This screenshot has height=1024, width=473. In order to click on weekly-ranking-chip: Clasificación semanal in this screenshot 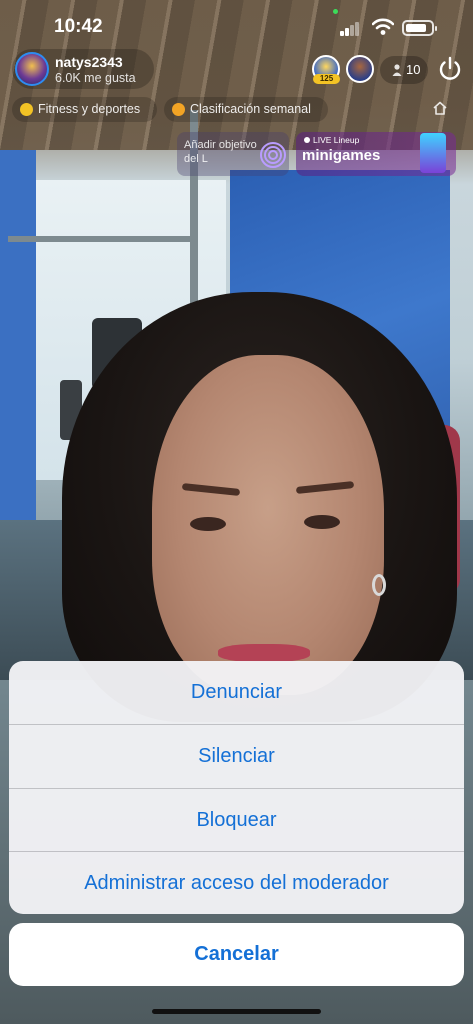, I will do `click(246, 109)`.